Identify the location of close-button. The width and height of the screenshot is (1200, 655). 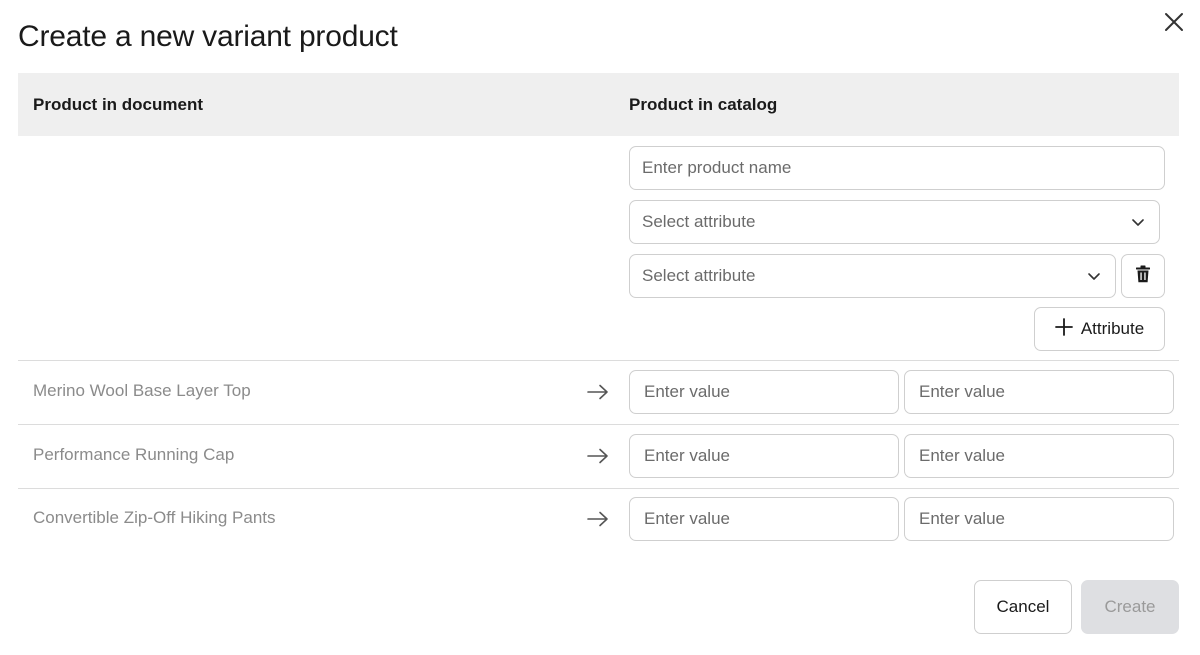
(1174, 24).